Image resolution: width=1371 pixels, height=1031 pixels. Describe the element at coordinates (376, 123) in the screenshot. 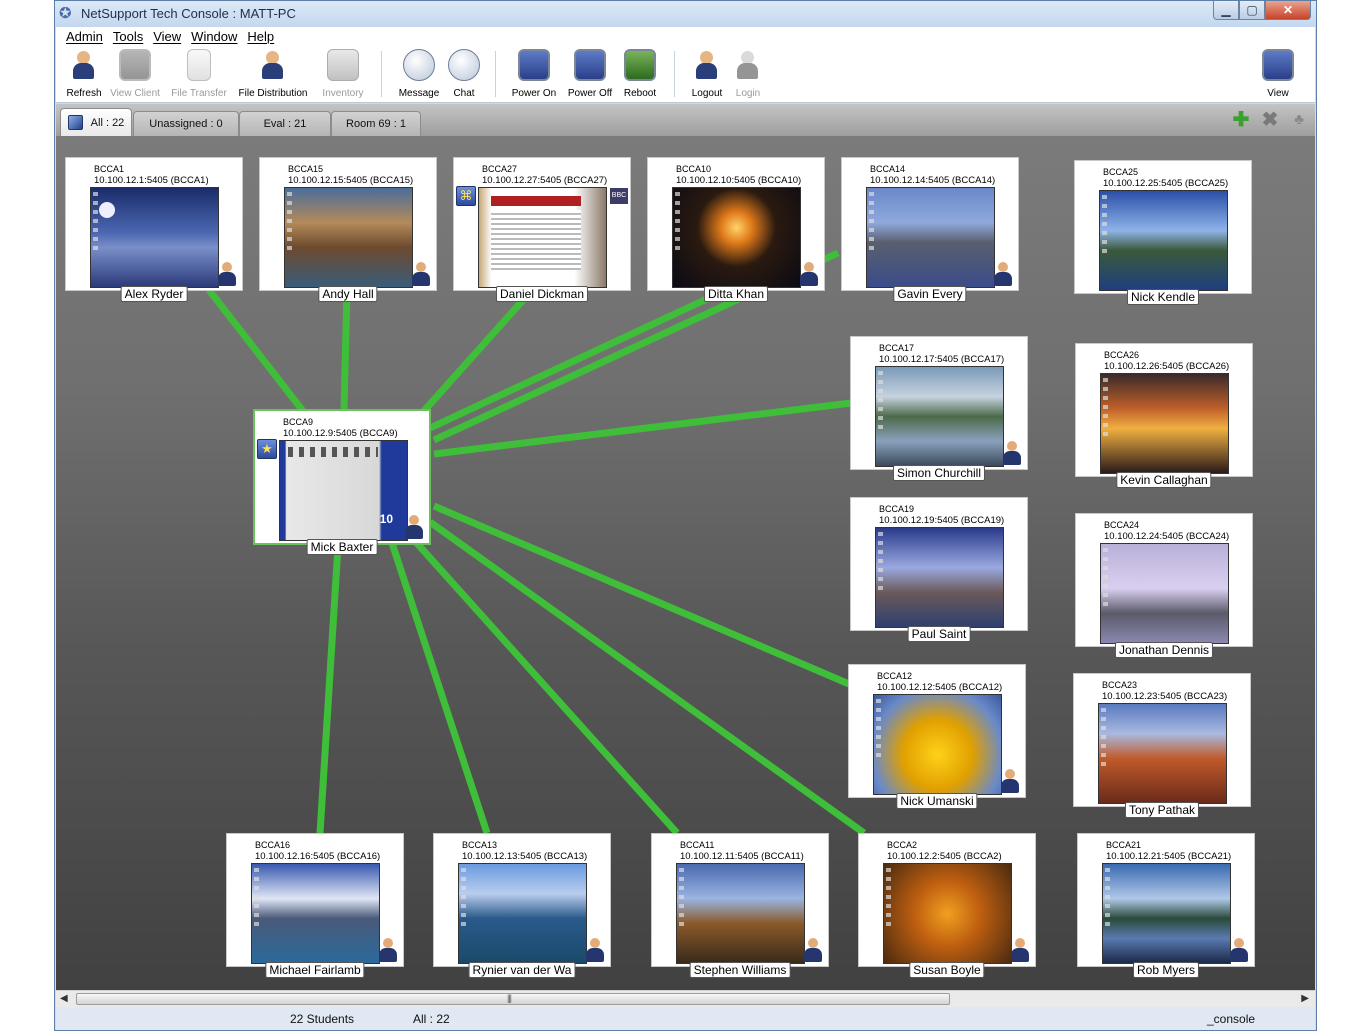

I see `tab-room-69: Room 69 : 1` at that location.